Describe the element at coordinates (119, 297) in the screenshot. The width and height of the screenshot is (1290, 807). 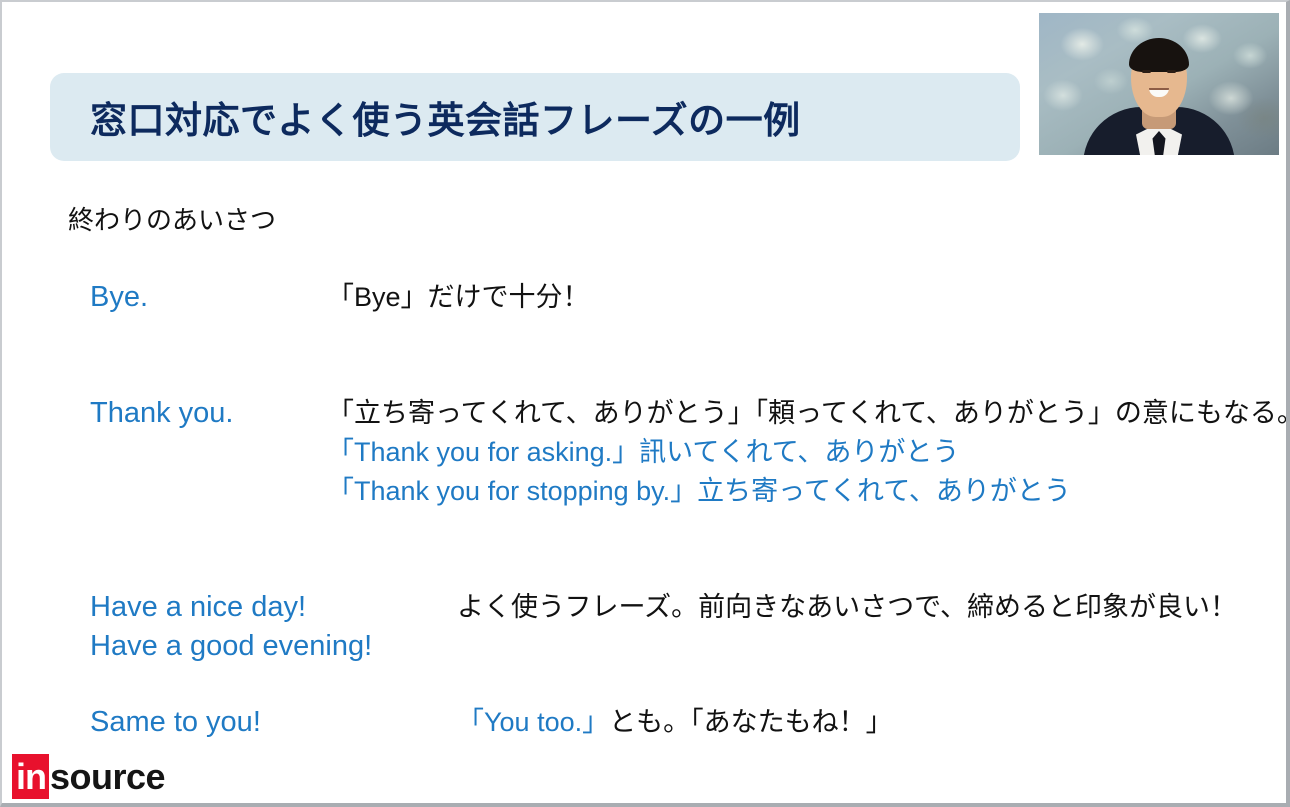
I see `phrase-label-bye: Bye.` at that location.